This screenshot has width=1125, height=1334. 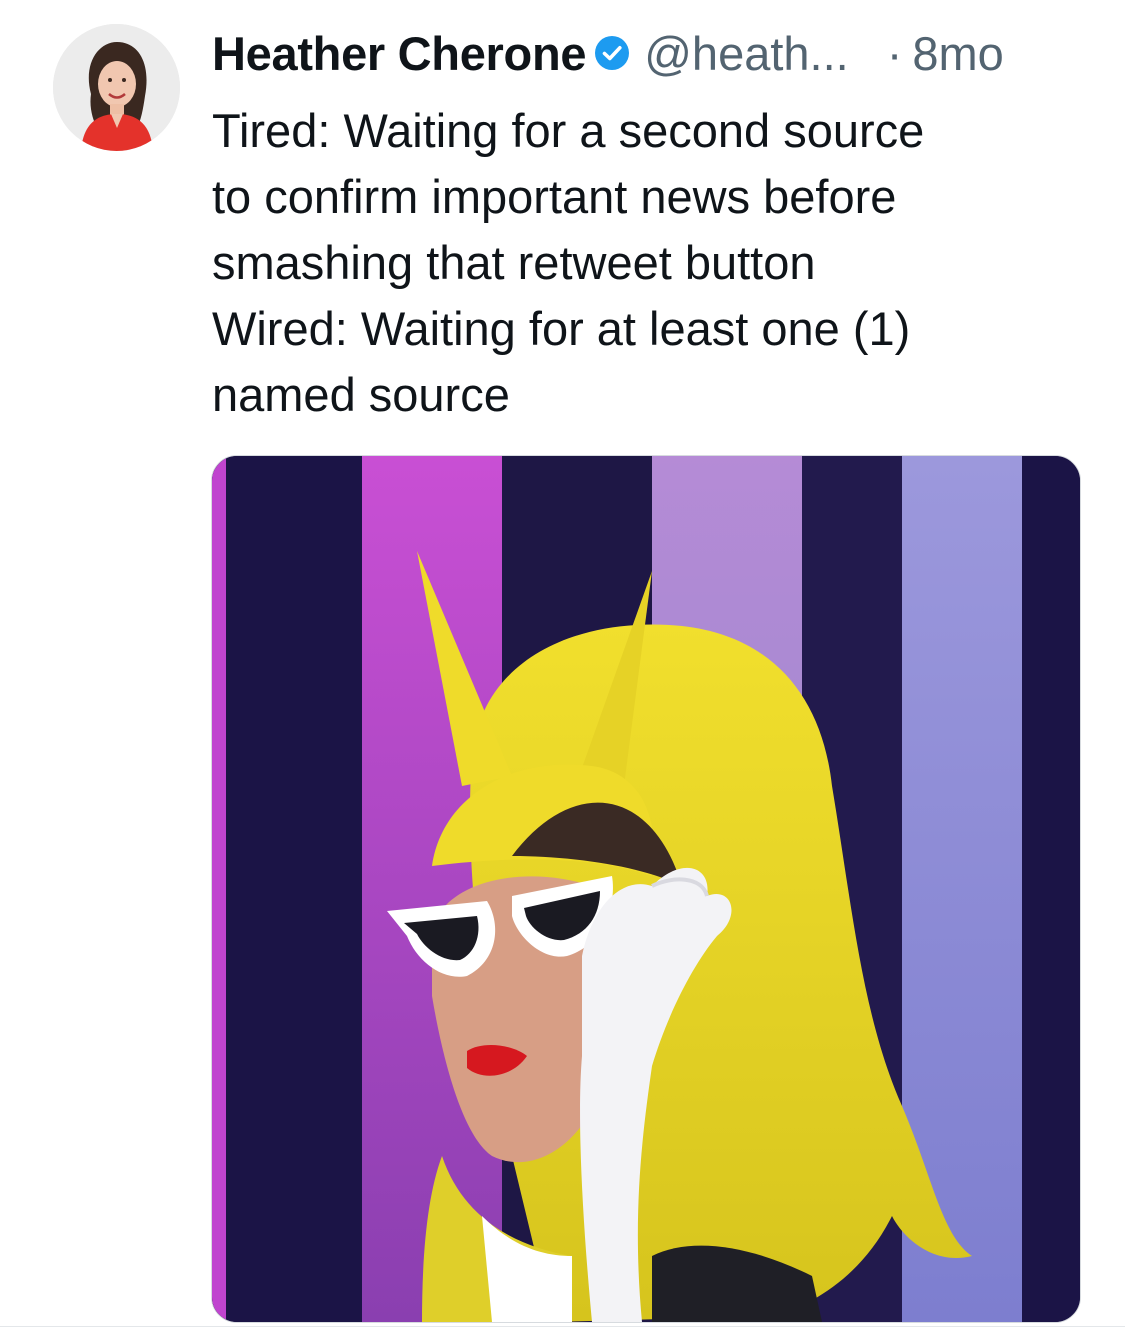 I want to click on tweet-text-line: to confirm important news before, so click(x=554, y=196).